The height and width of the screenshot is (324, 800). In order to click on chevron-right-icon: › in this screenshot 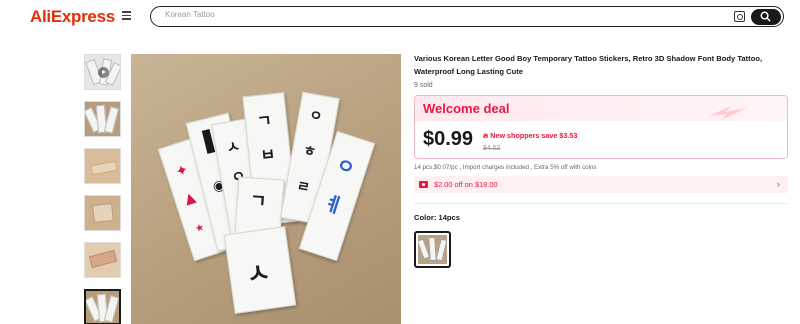, I will do `click(778, 184)`.